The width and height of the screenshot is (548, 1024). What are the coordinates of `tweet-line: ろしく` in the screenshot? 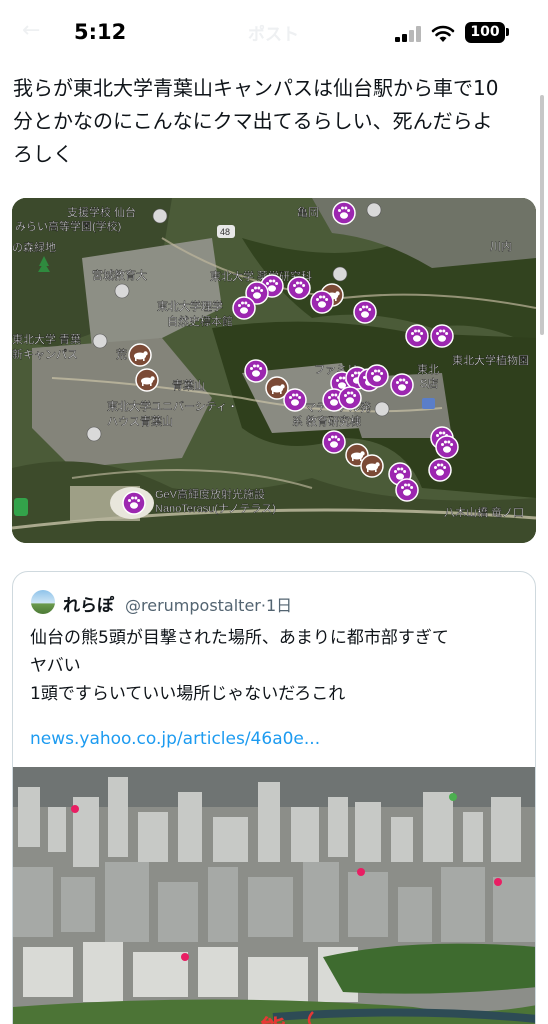 It's located at (43, 154).